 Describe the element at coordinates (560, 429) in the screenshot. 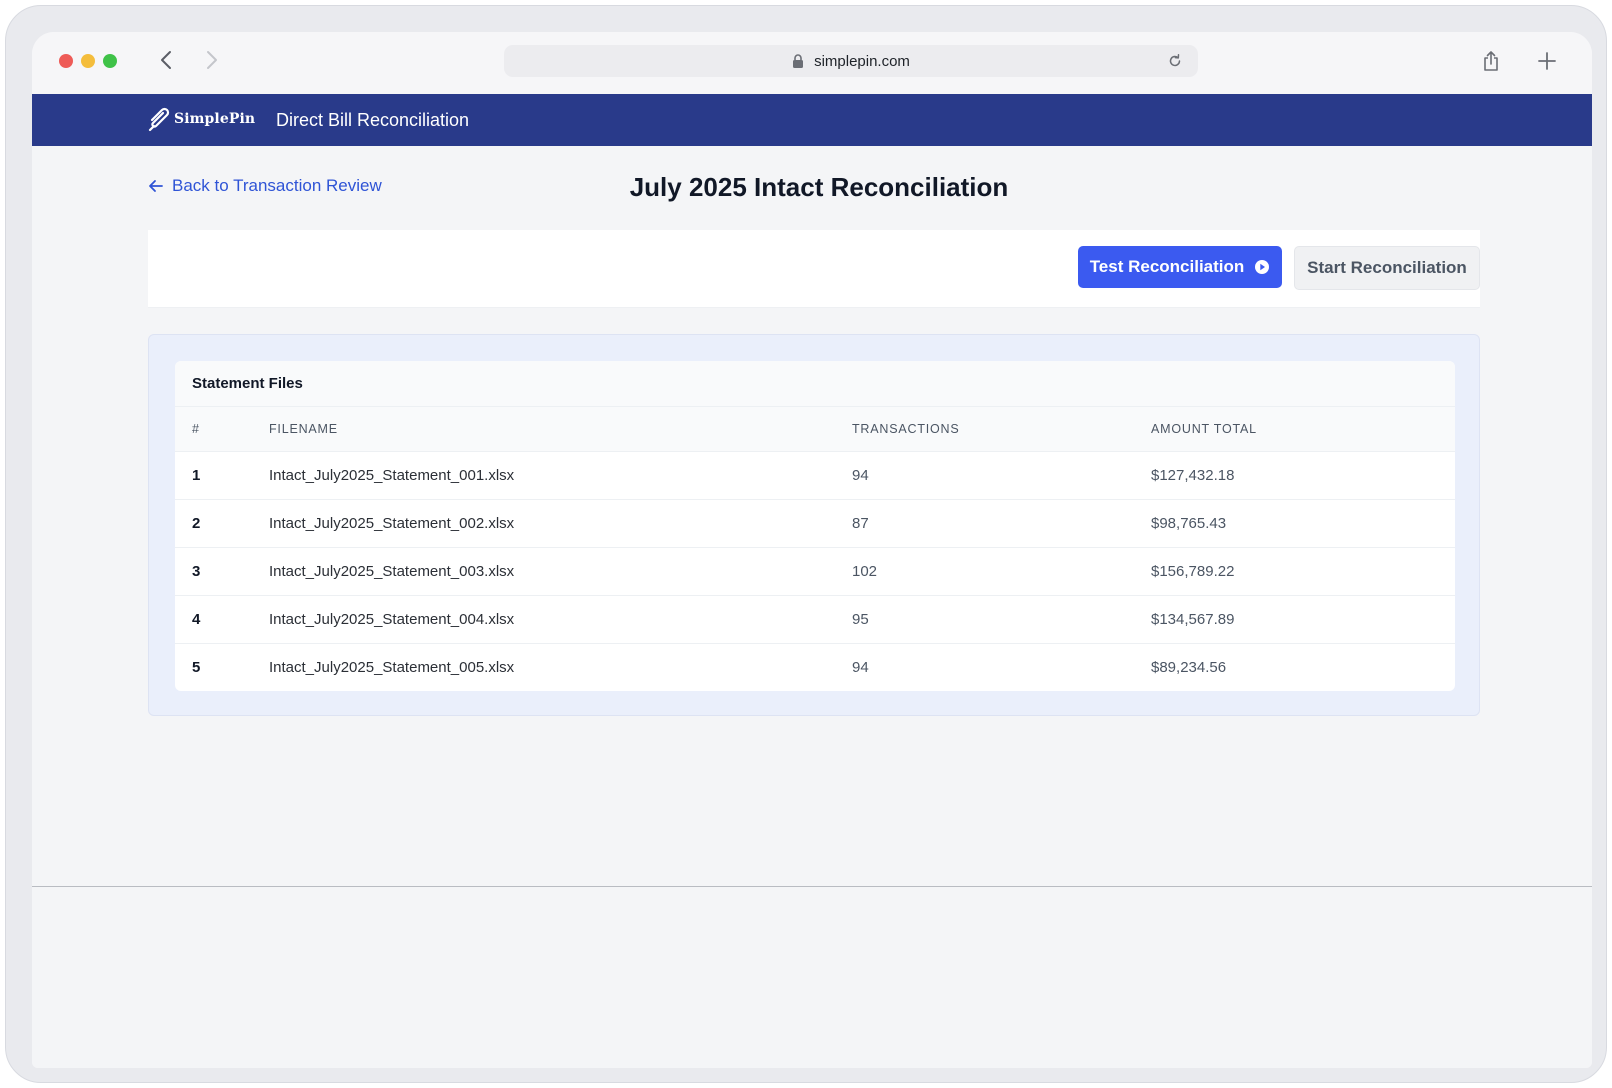

I see `column-header-filename: FILENAME` at that location.